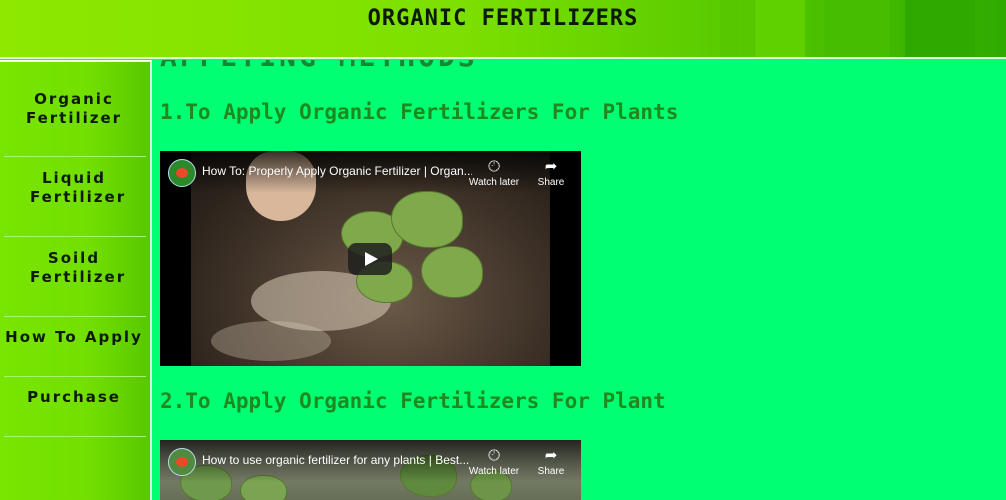 The image size is (1006, 500). Describe the element at coordinates (74, 268) in the screenshot. I see `nav-item-soild-fertilizer: Soild Fertilizer` at that location.